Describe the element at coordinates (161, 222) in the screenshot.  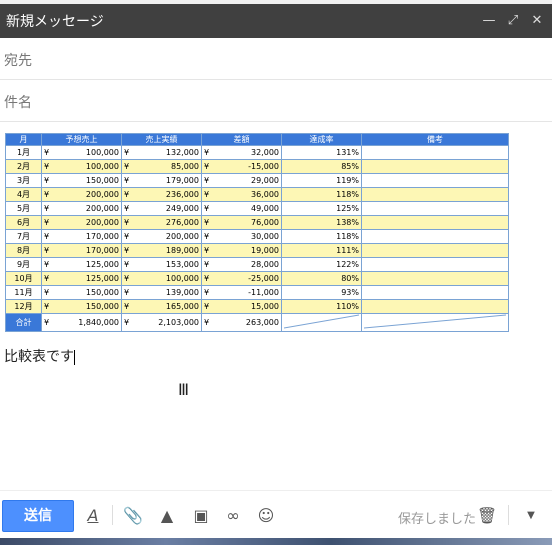
I see `actual-cell: ¥276,000` at that location.